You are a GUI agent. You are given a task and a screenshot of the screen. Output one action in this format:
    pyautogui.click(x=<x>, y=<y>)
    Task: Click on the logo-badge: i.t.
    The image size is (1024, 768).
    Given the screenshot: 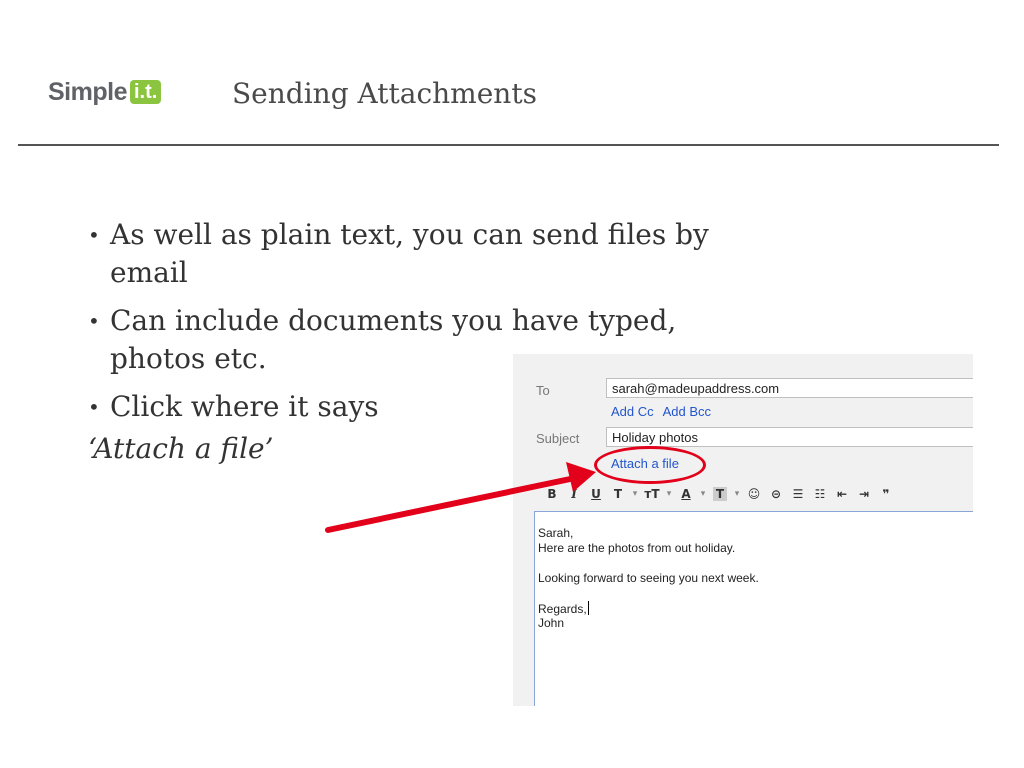 What is the action you would take?
    pyautogui.click(x=145, y=92)
    